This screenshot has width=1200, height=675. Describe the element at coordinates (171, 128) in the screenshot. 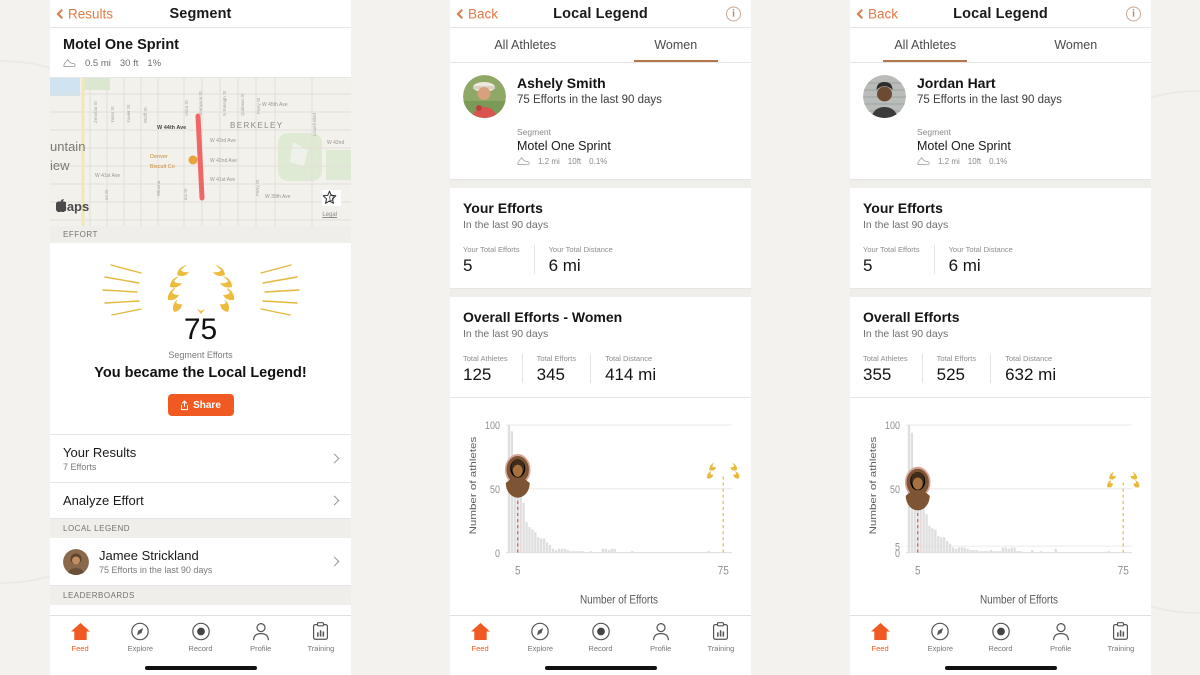

I see `svg-text: W 44th Ave` at that location.